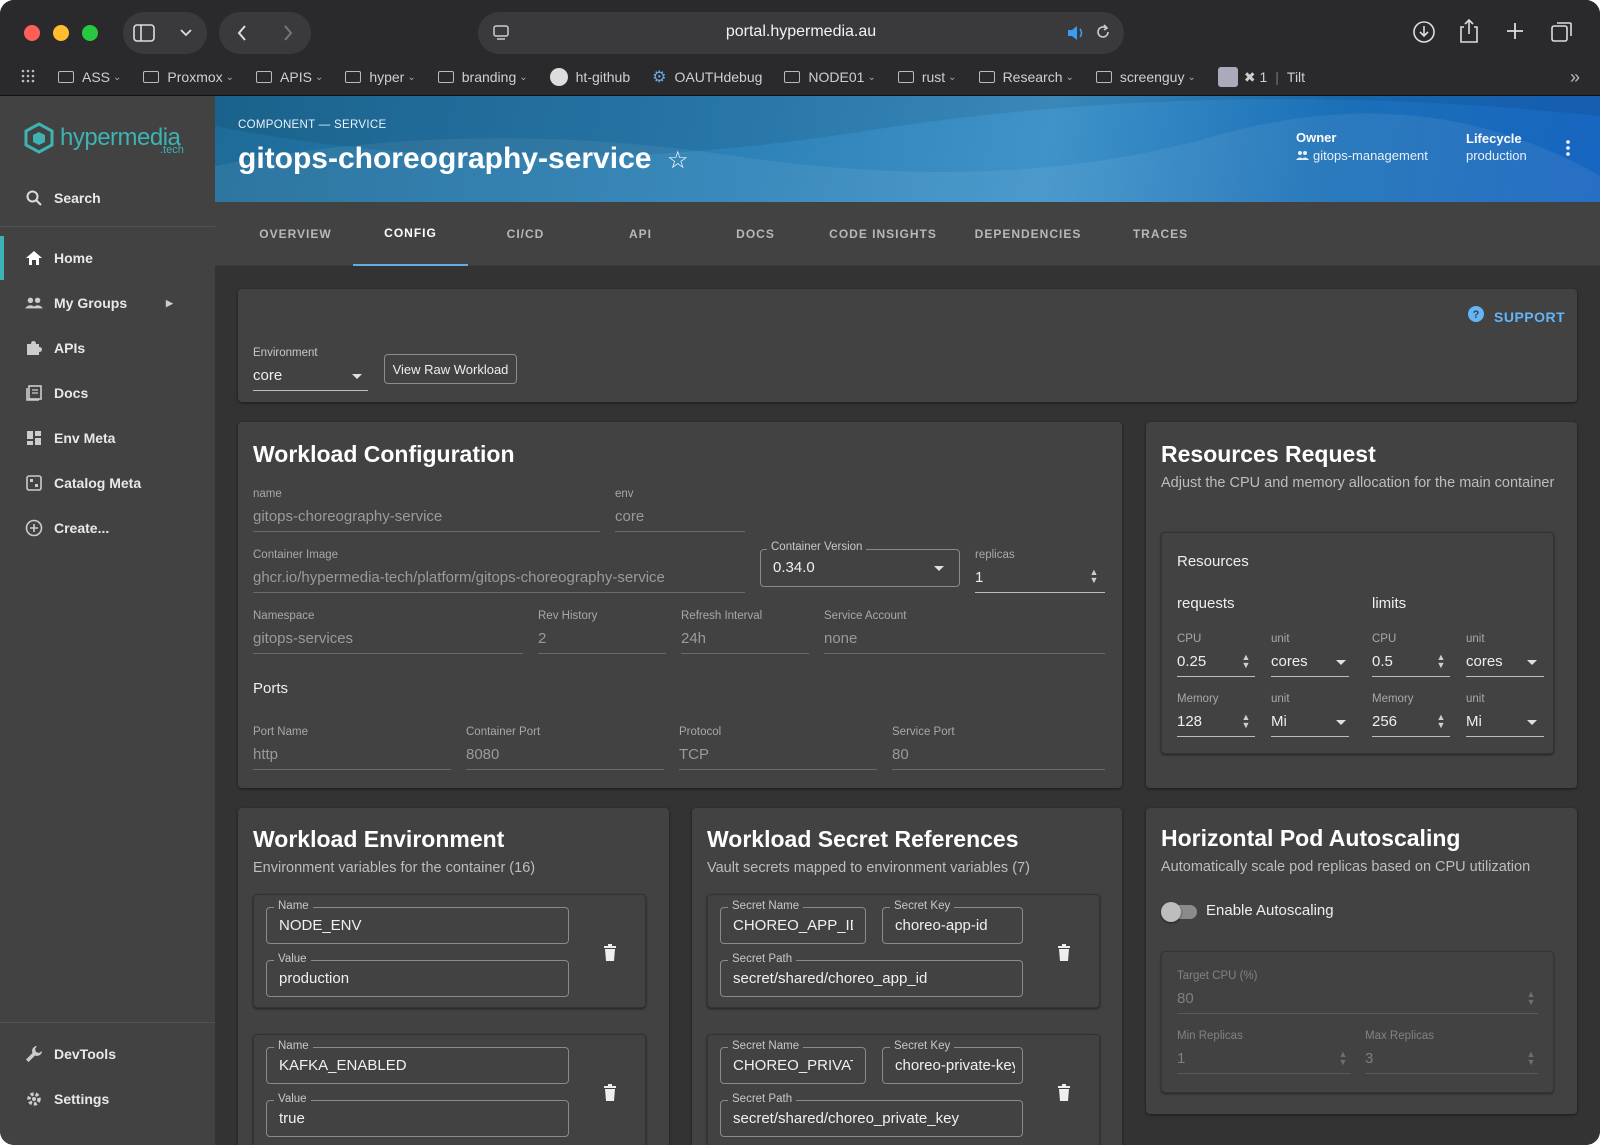 This screenshot has height=1145, width=1600. What do you see at coordinates (450, 369) in the screenshot?
I see `view-raw-workload-button: View Raw Workload` at bounding box center [450, 369].